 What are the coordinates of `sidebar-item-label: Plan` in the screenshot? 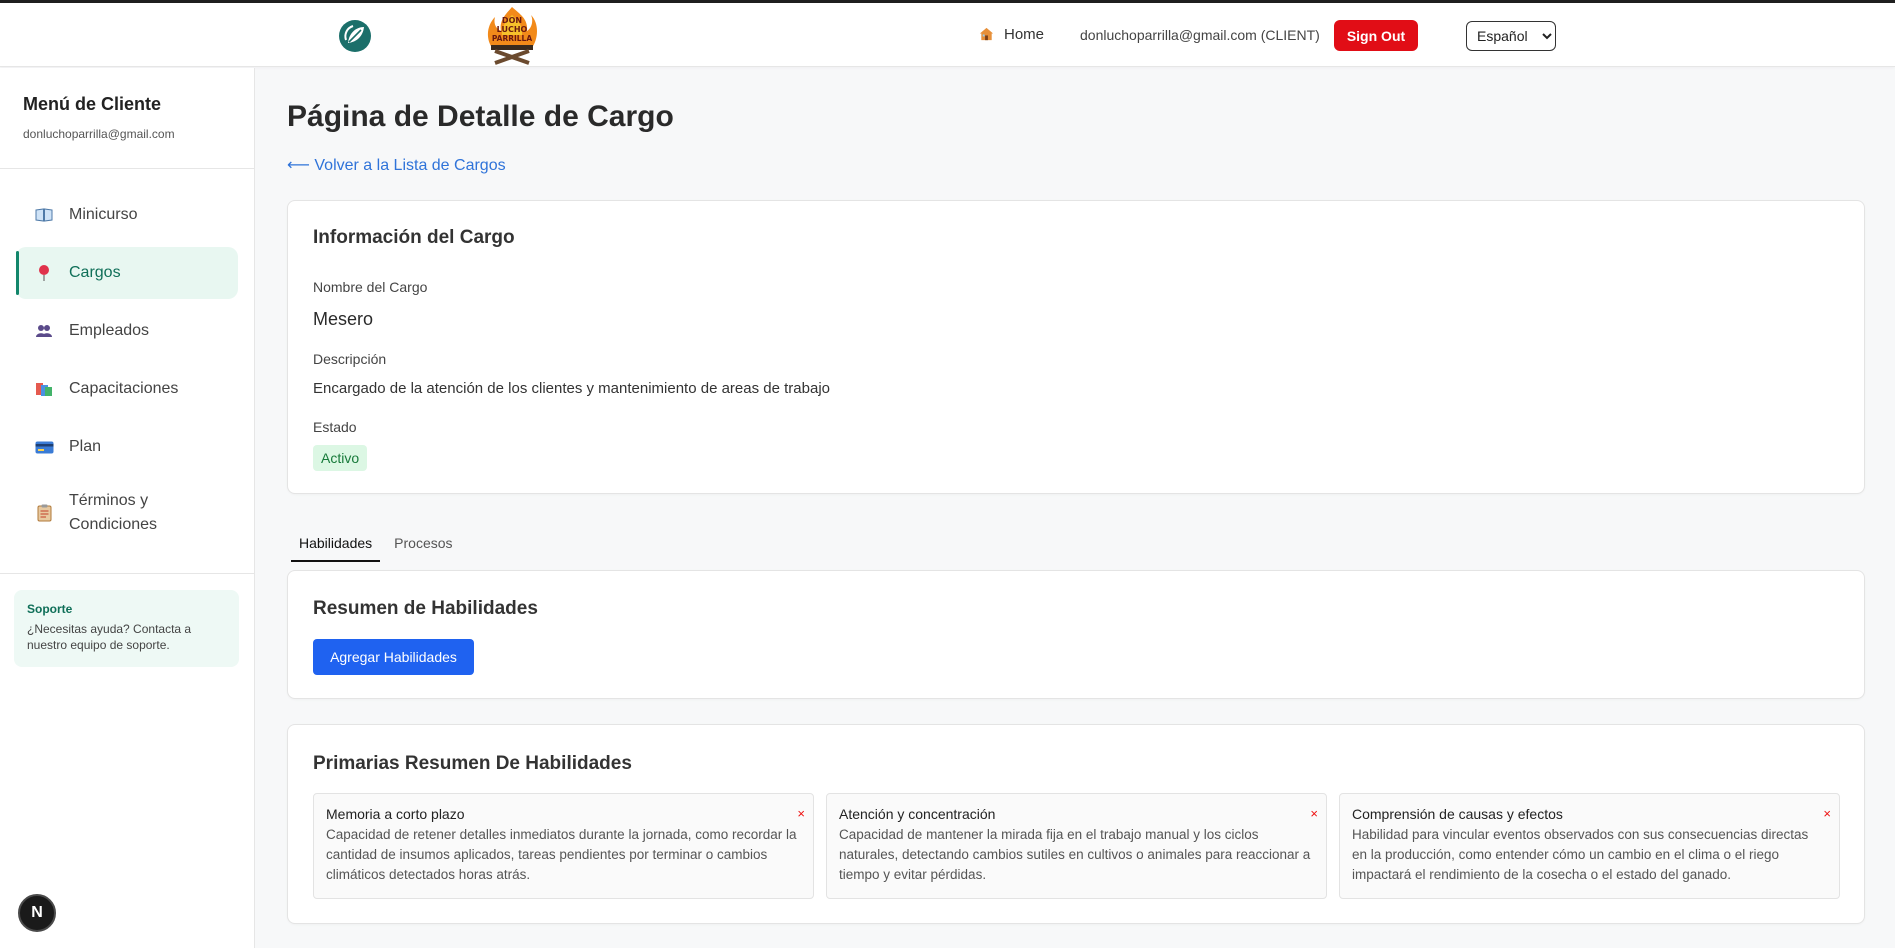 It's located at (85, 446).